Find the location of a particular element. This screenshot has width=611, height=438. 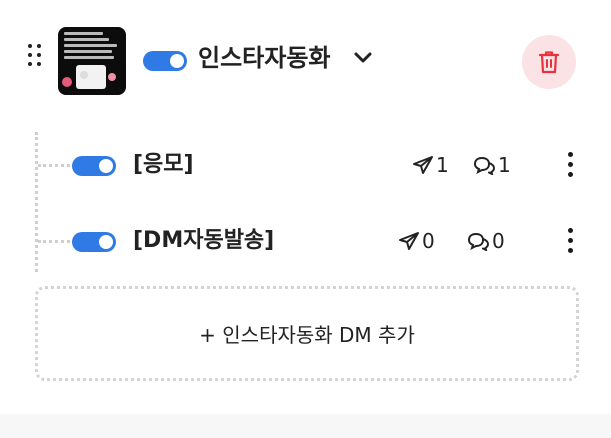

sent-count: 0 is located at coordinates (416, 241).